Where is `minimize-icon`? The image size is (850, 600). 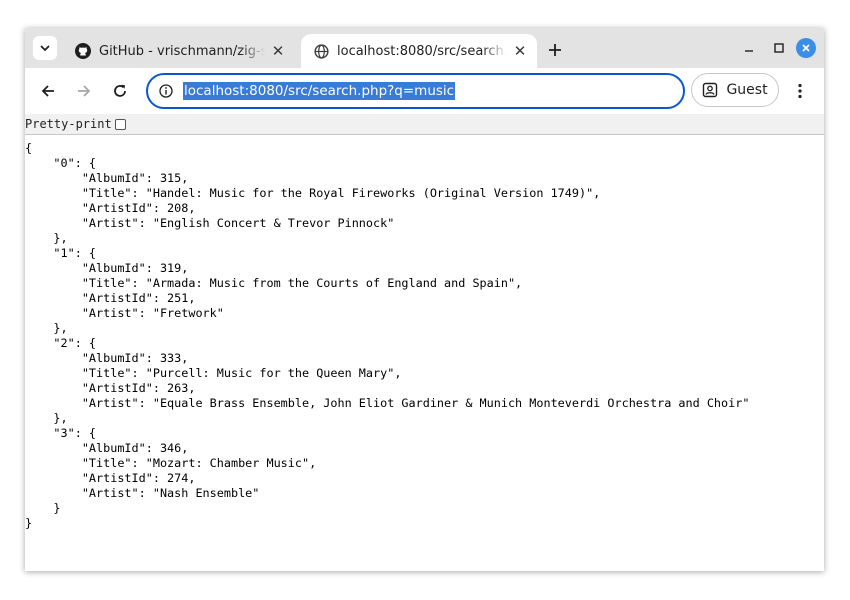
minimize-icon is located at coordinates (749, 51).